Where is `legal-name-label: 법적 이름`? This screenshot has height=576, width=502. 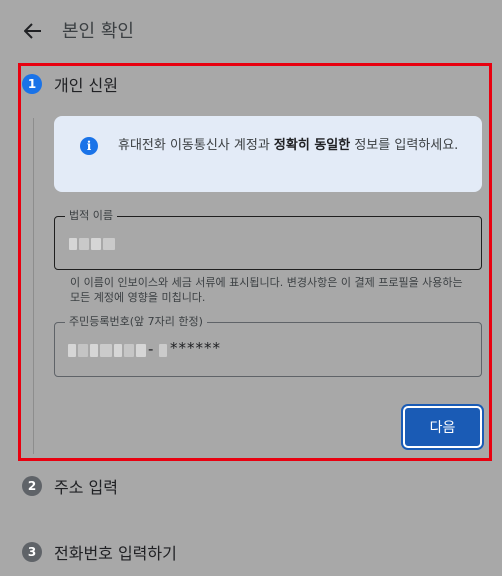
legal-name-label: 법적 이름 is located at coordinates (91, 216).